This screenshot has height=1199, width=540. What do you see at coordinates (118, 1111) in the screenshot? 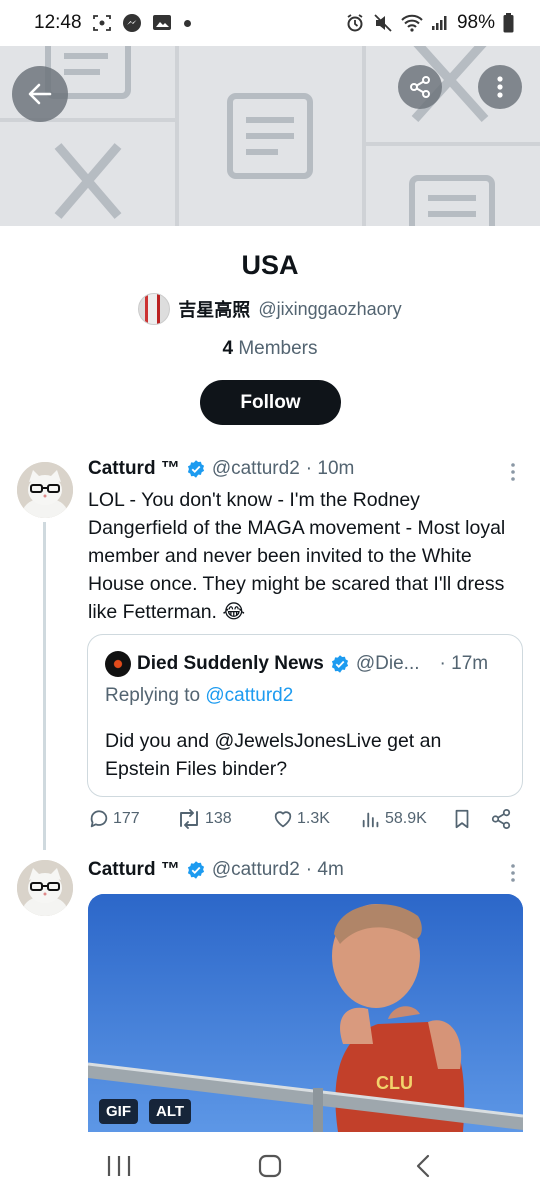
I see `gif-badge: GIF` at bounding box center [118, 1111].